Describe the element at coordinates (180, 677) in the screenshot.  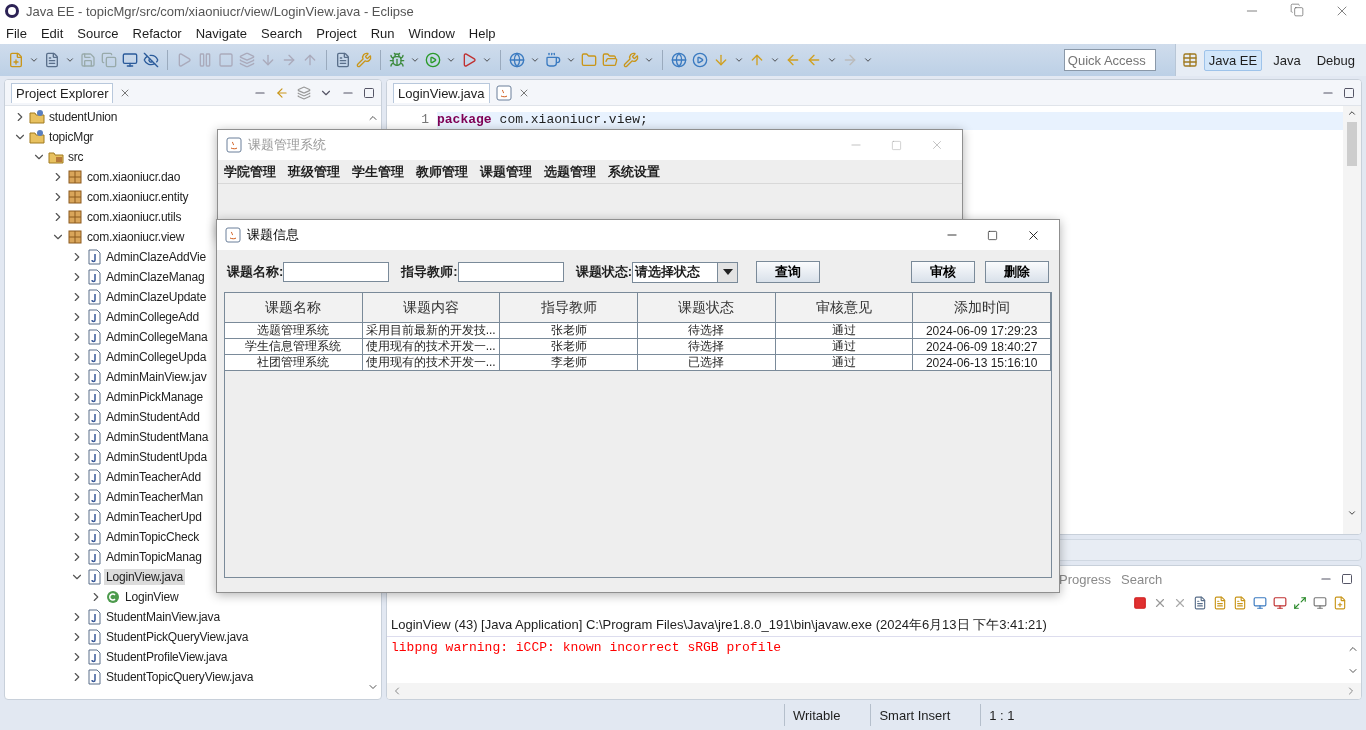
I see `tree-item: StudentTopicQueryView.java` at that location.